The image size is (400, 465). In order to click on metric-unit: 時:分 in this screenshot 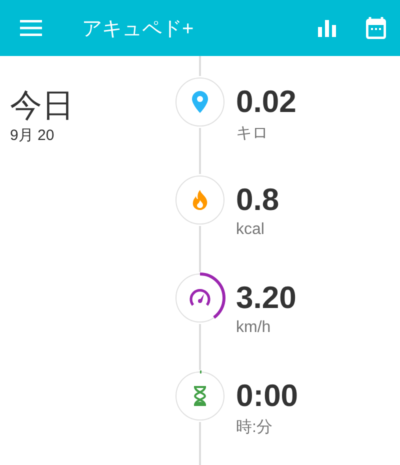, I will do `click(255, 428)`.